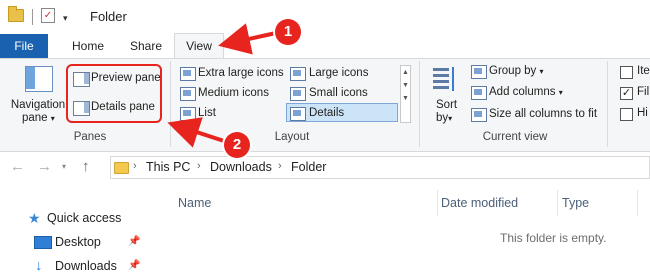  Describe the element at coordinates (288, 32) in the screenshot. I see `annotation-badge-1: 1` at that location.